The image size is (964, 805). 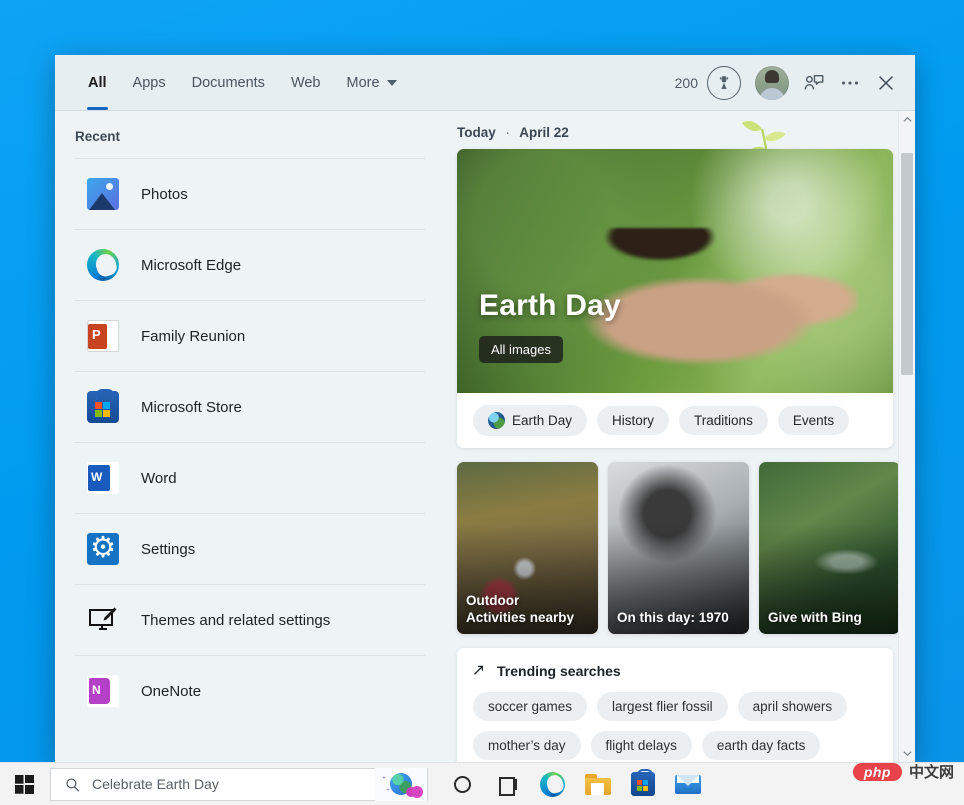 I want to click on chip-label: Earth Day, so click(x=542, y=420).